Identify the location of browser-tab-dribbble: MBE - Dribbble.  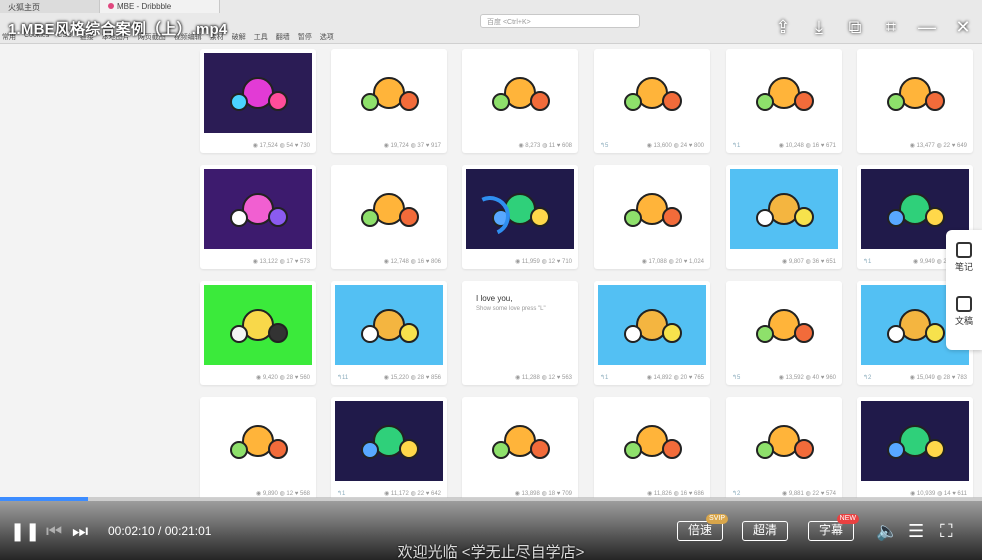
(160, 6).